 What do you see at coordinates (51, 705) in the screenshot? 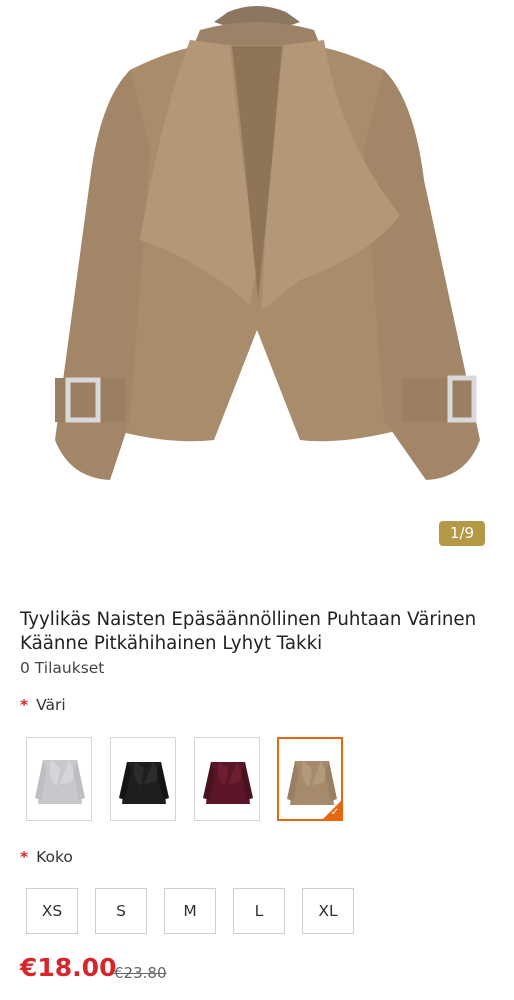
I see `color-label: Väri` at bounding box center [51, 705].